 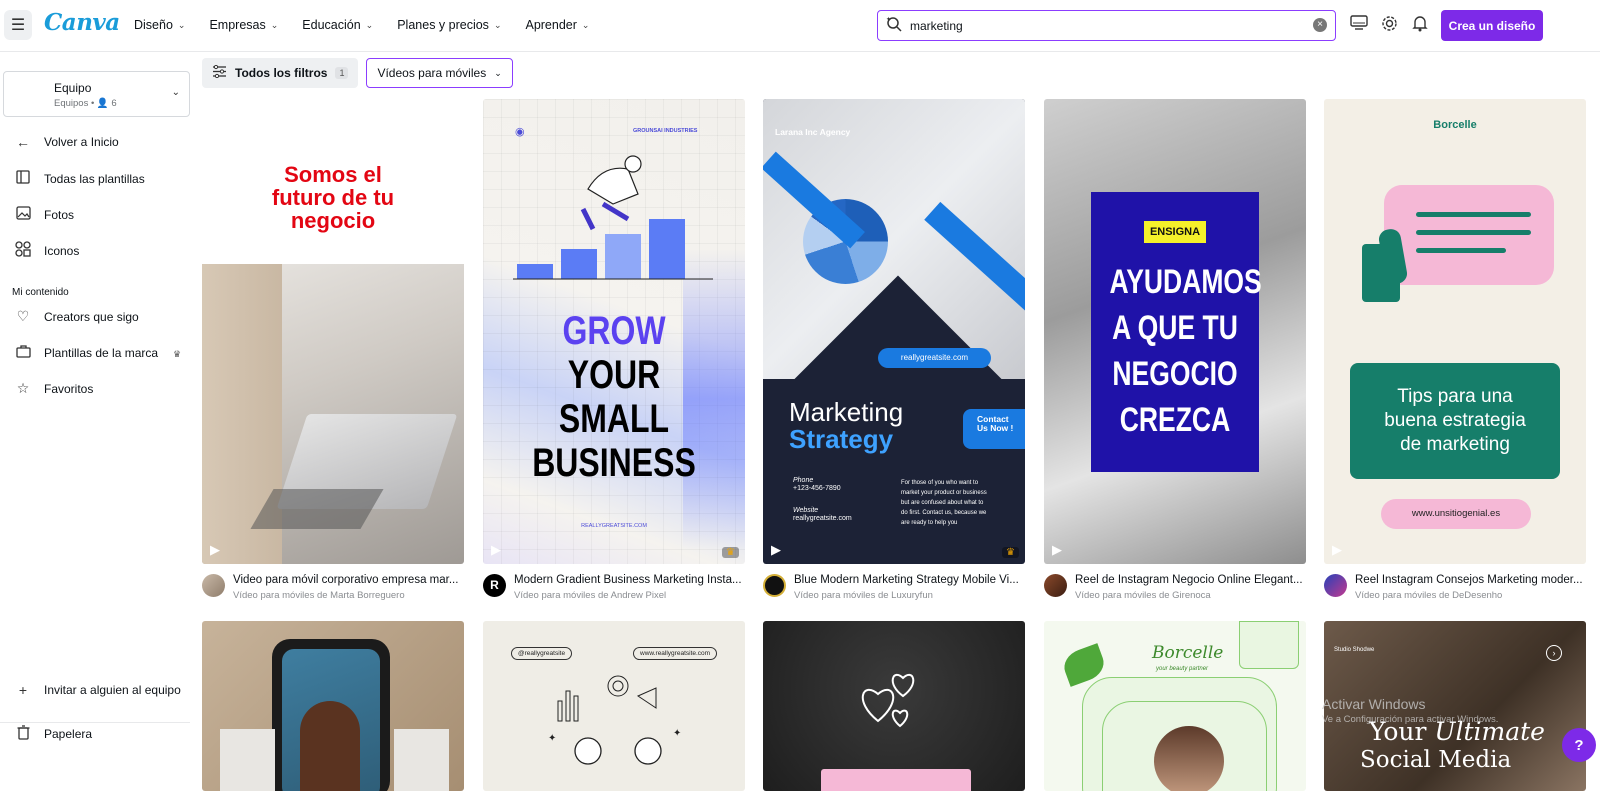 I want to click on windows-watermark-sub: Ve a Configuración para activar Windows., so click(x=1410, y=719).